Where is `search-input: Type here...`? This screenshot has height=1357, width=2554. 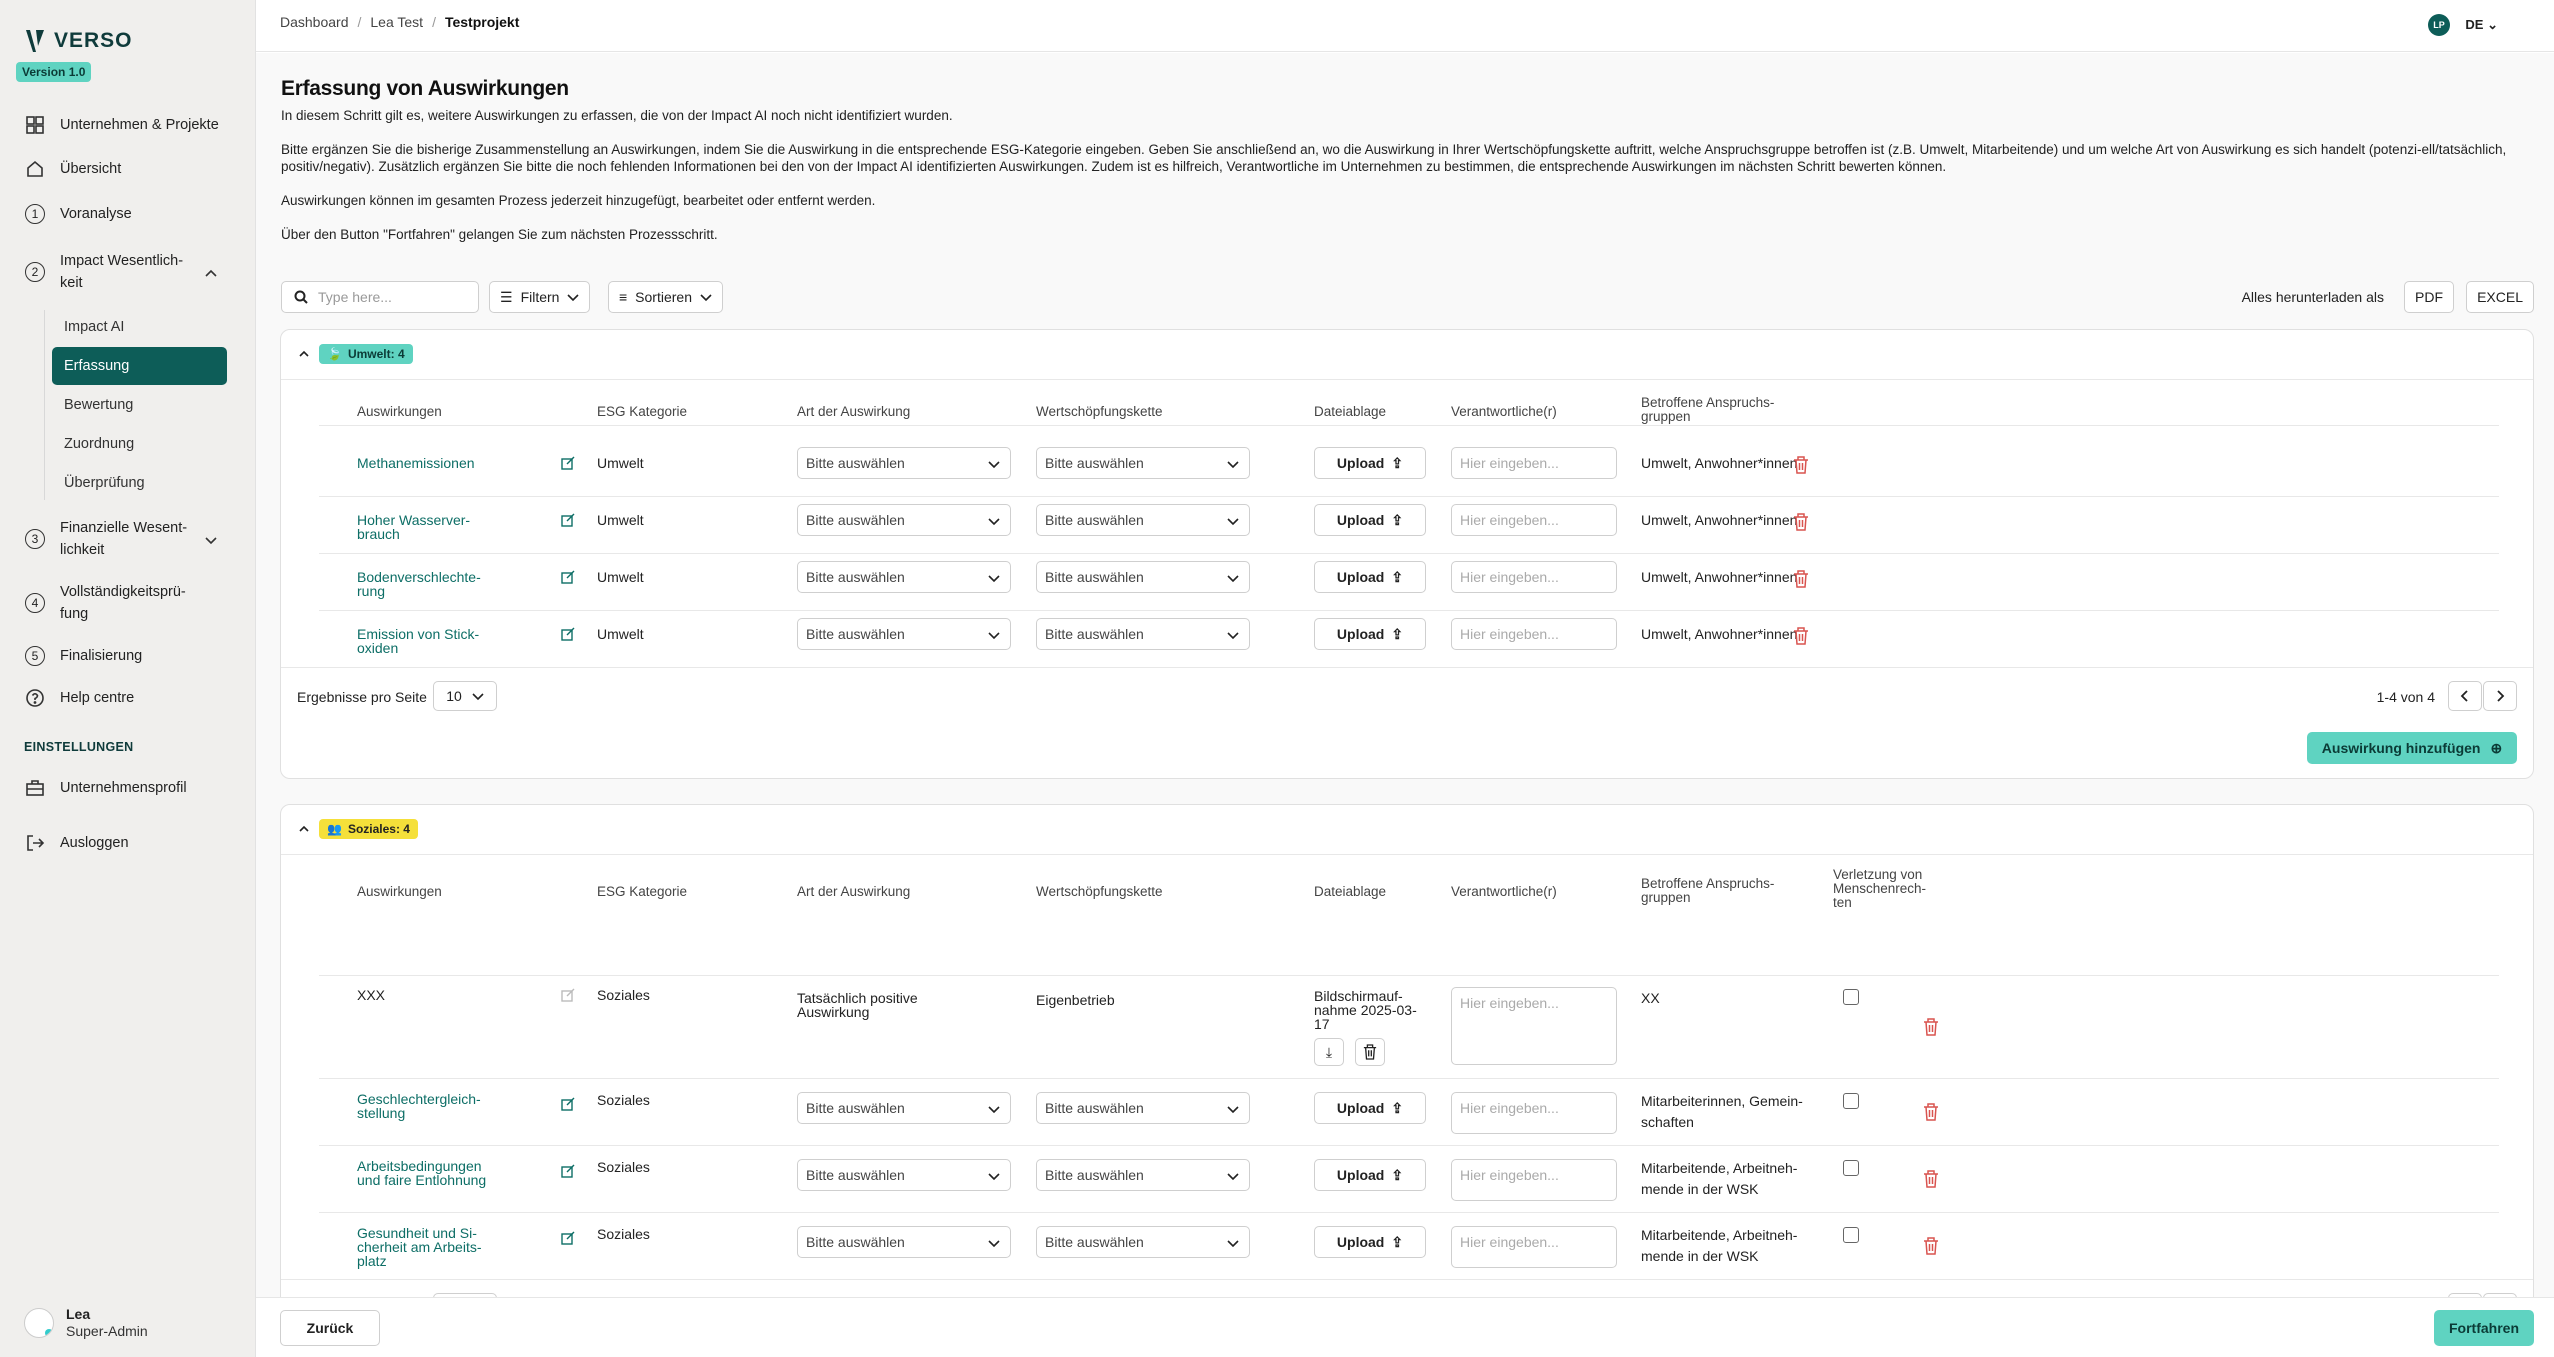
search-input: Type here... is located at coordinates (380, 297).